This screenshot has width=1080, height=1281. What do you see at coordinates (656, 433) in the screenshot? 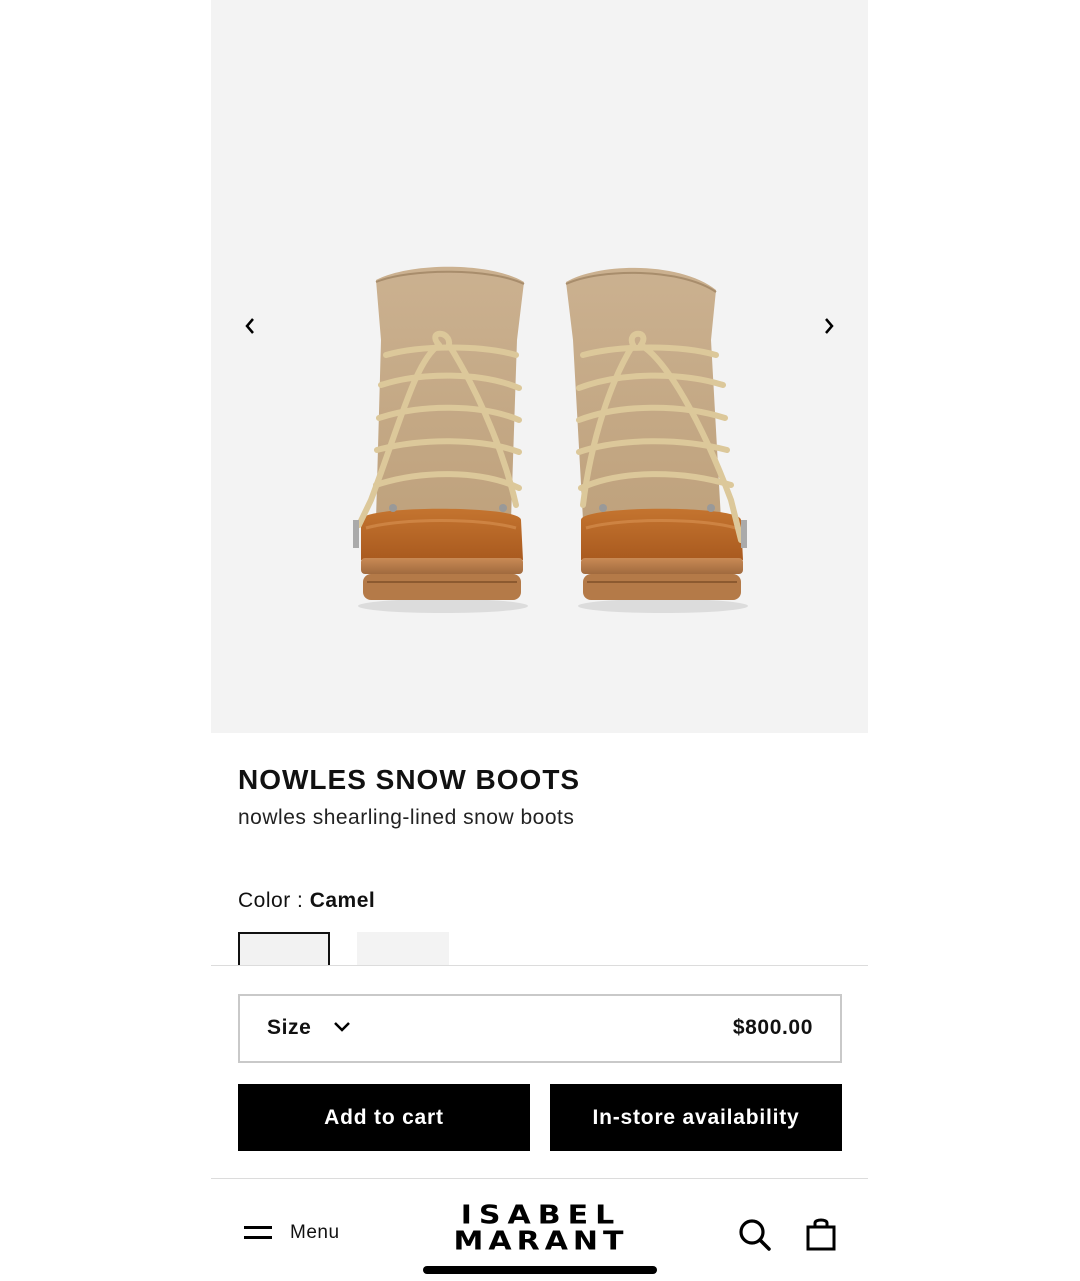
I see `right-boot` at bounding box center [656, 433].